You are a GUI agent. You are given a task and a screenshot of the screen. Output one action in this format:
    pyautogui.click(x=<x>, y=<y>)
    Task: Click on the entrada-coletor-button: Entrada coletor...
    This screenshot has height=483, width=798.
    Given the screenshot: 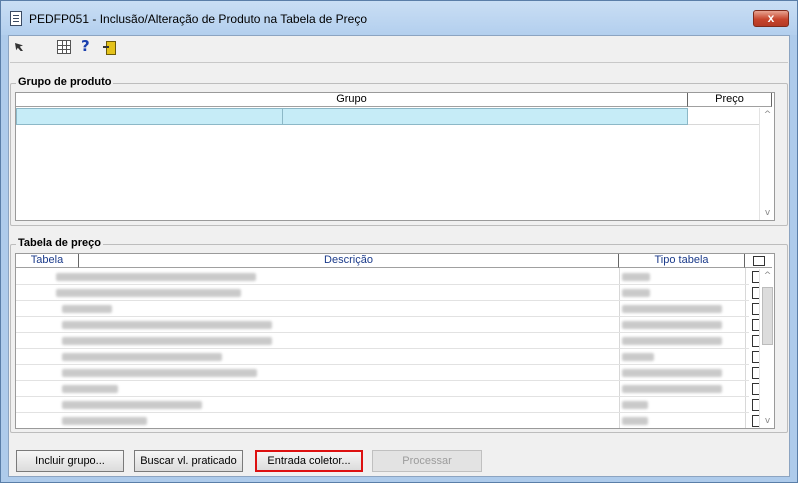 What is the action you would take?
    pyautogui.click(x=309, y=461)
    